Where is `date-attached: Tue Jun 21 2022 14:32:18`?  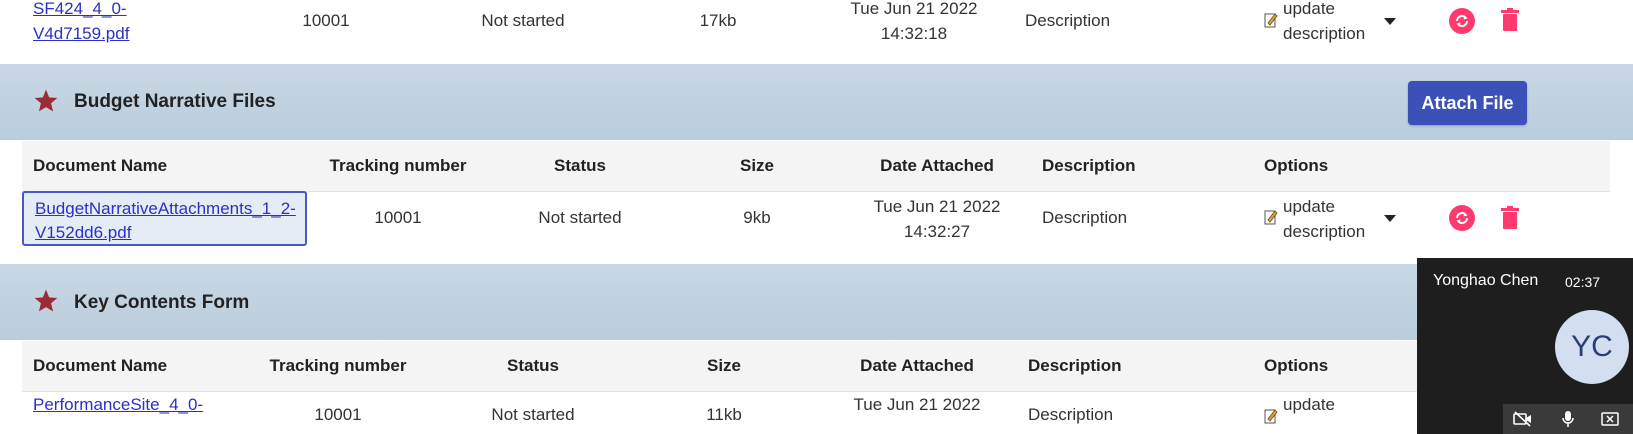 date-attached: Tue Jun 21 2022 14:32:18 is located at coordinates (914, 23).